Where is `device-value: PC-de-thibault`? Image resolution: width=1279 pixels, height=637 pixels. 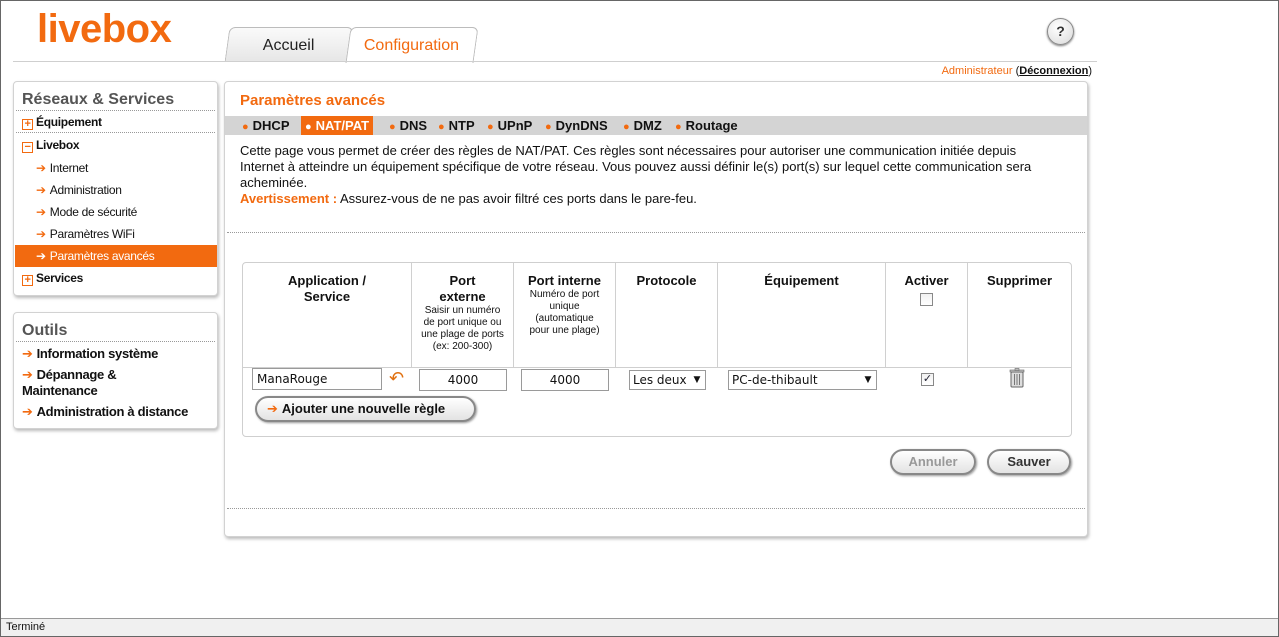 device-value: PC-de-thibault is located at coordinates (775, 380).